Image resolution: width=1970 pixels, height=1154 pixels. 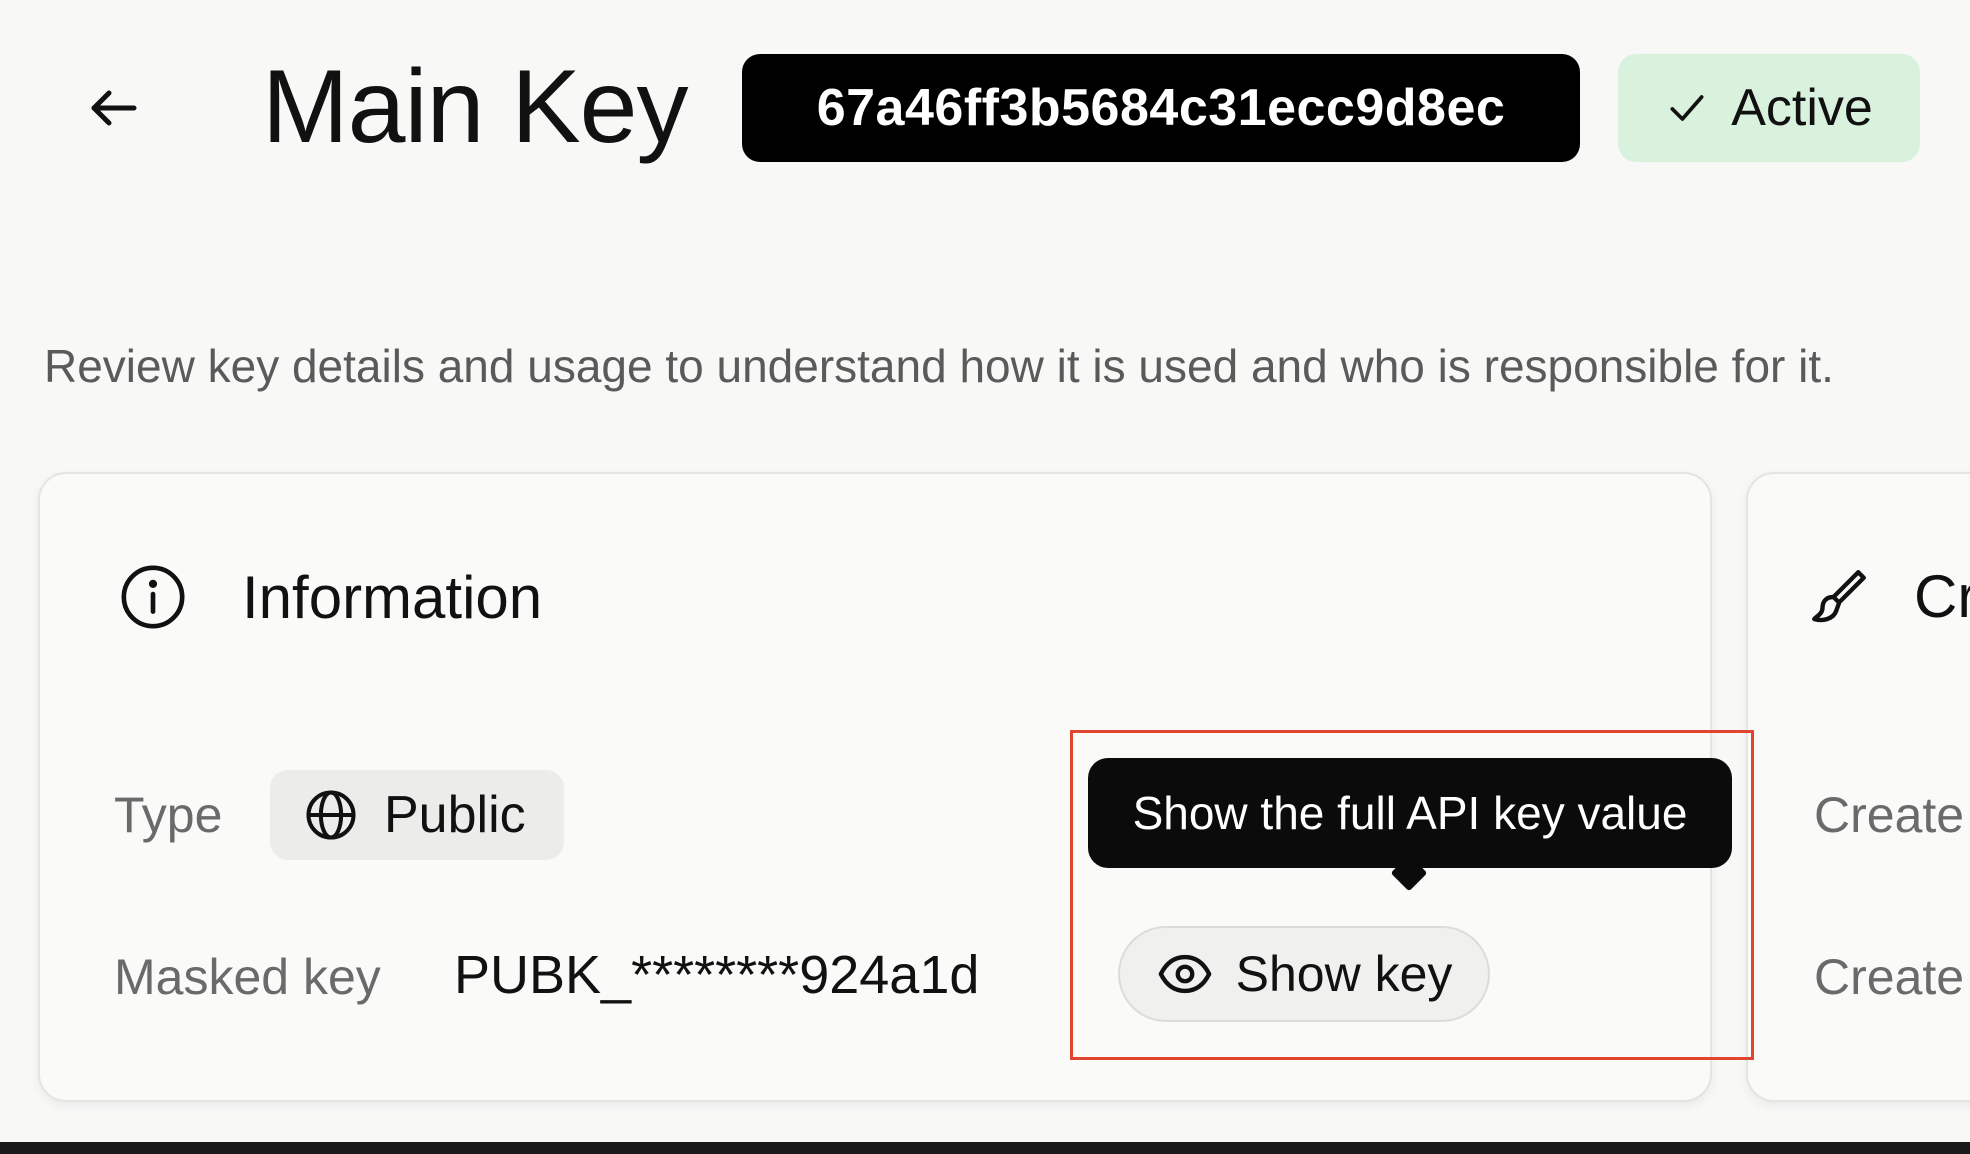 I want to click on type-value: Public, so click(x=455, y=815).